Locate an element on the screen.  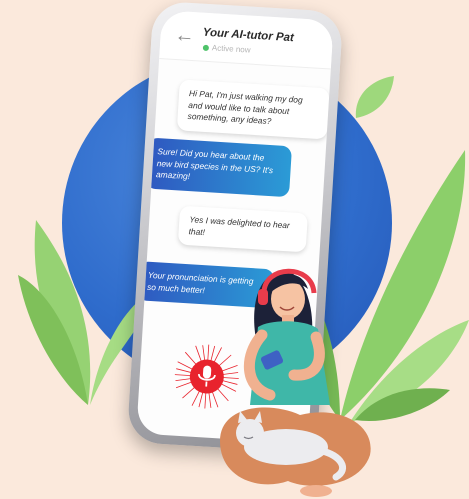
online-status-dot is located at coordinates (206, 48).